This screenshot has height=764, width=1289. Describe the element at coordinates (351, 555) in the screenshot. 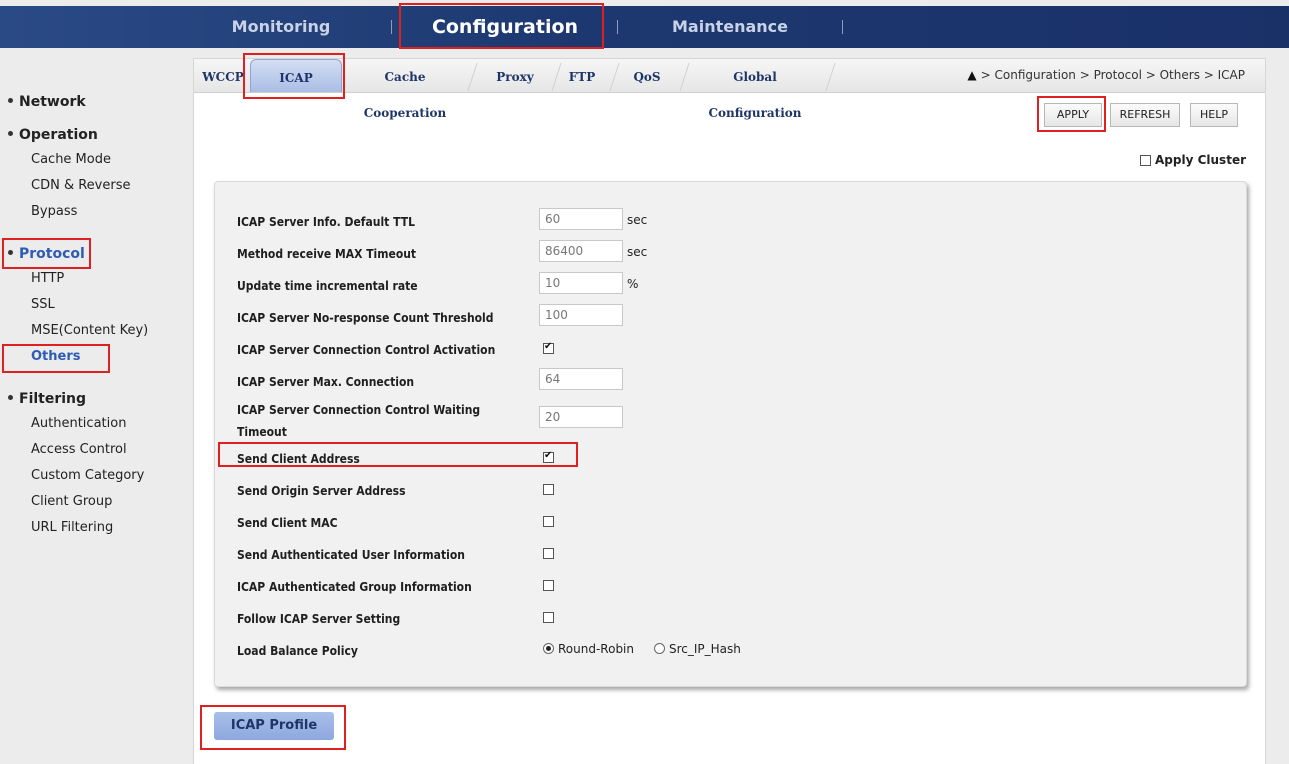

I see `send-auth-user-label: Send Authenticated User Information` at that location.